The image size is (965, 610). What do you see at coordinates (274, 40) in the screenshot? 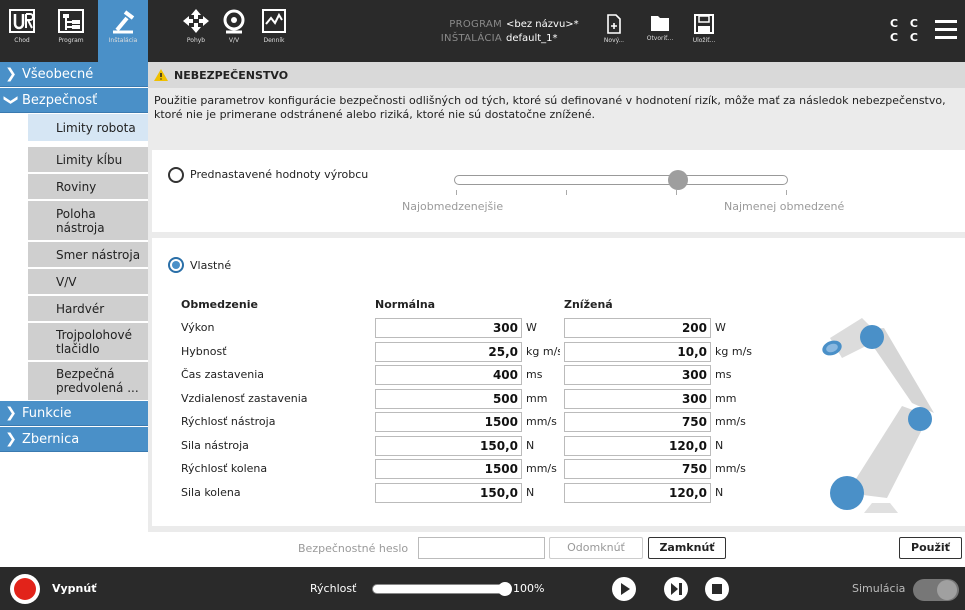
I see `nav-log-label: Denník` at bounding box center [274, 40].